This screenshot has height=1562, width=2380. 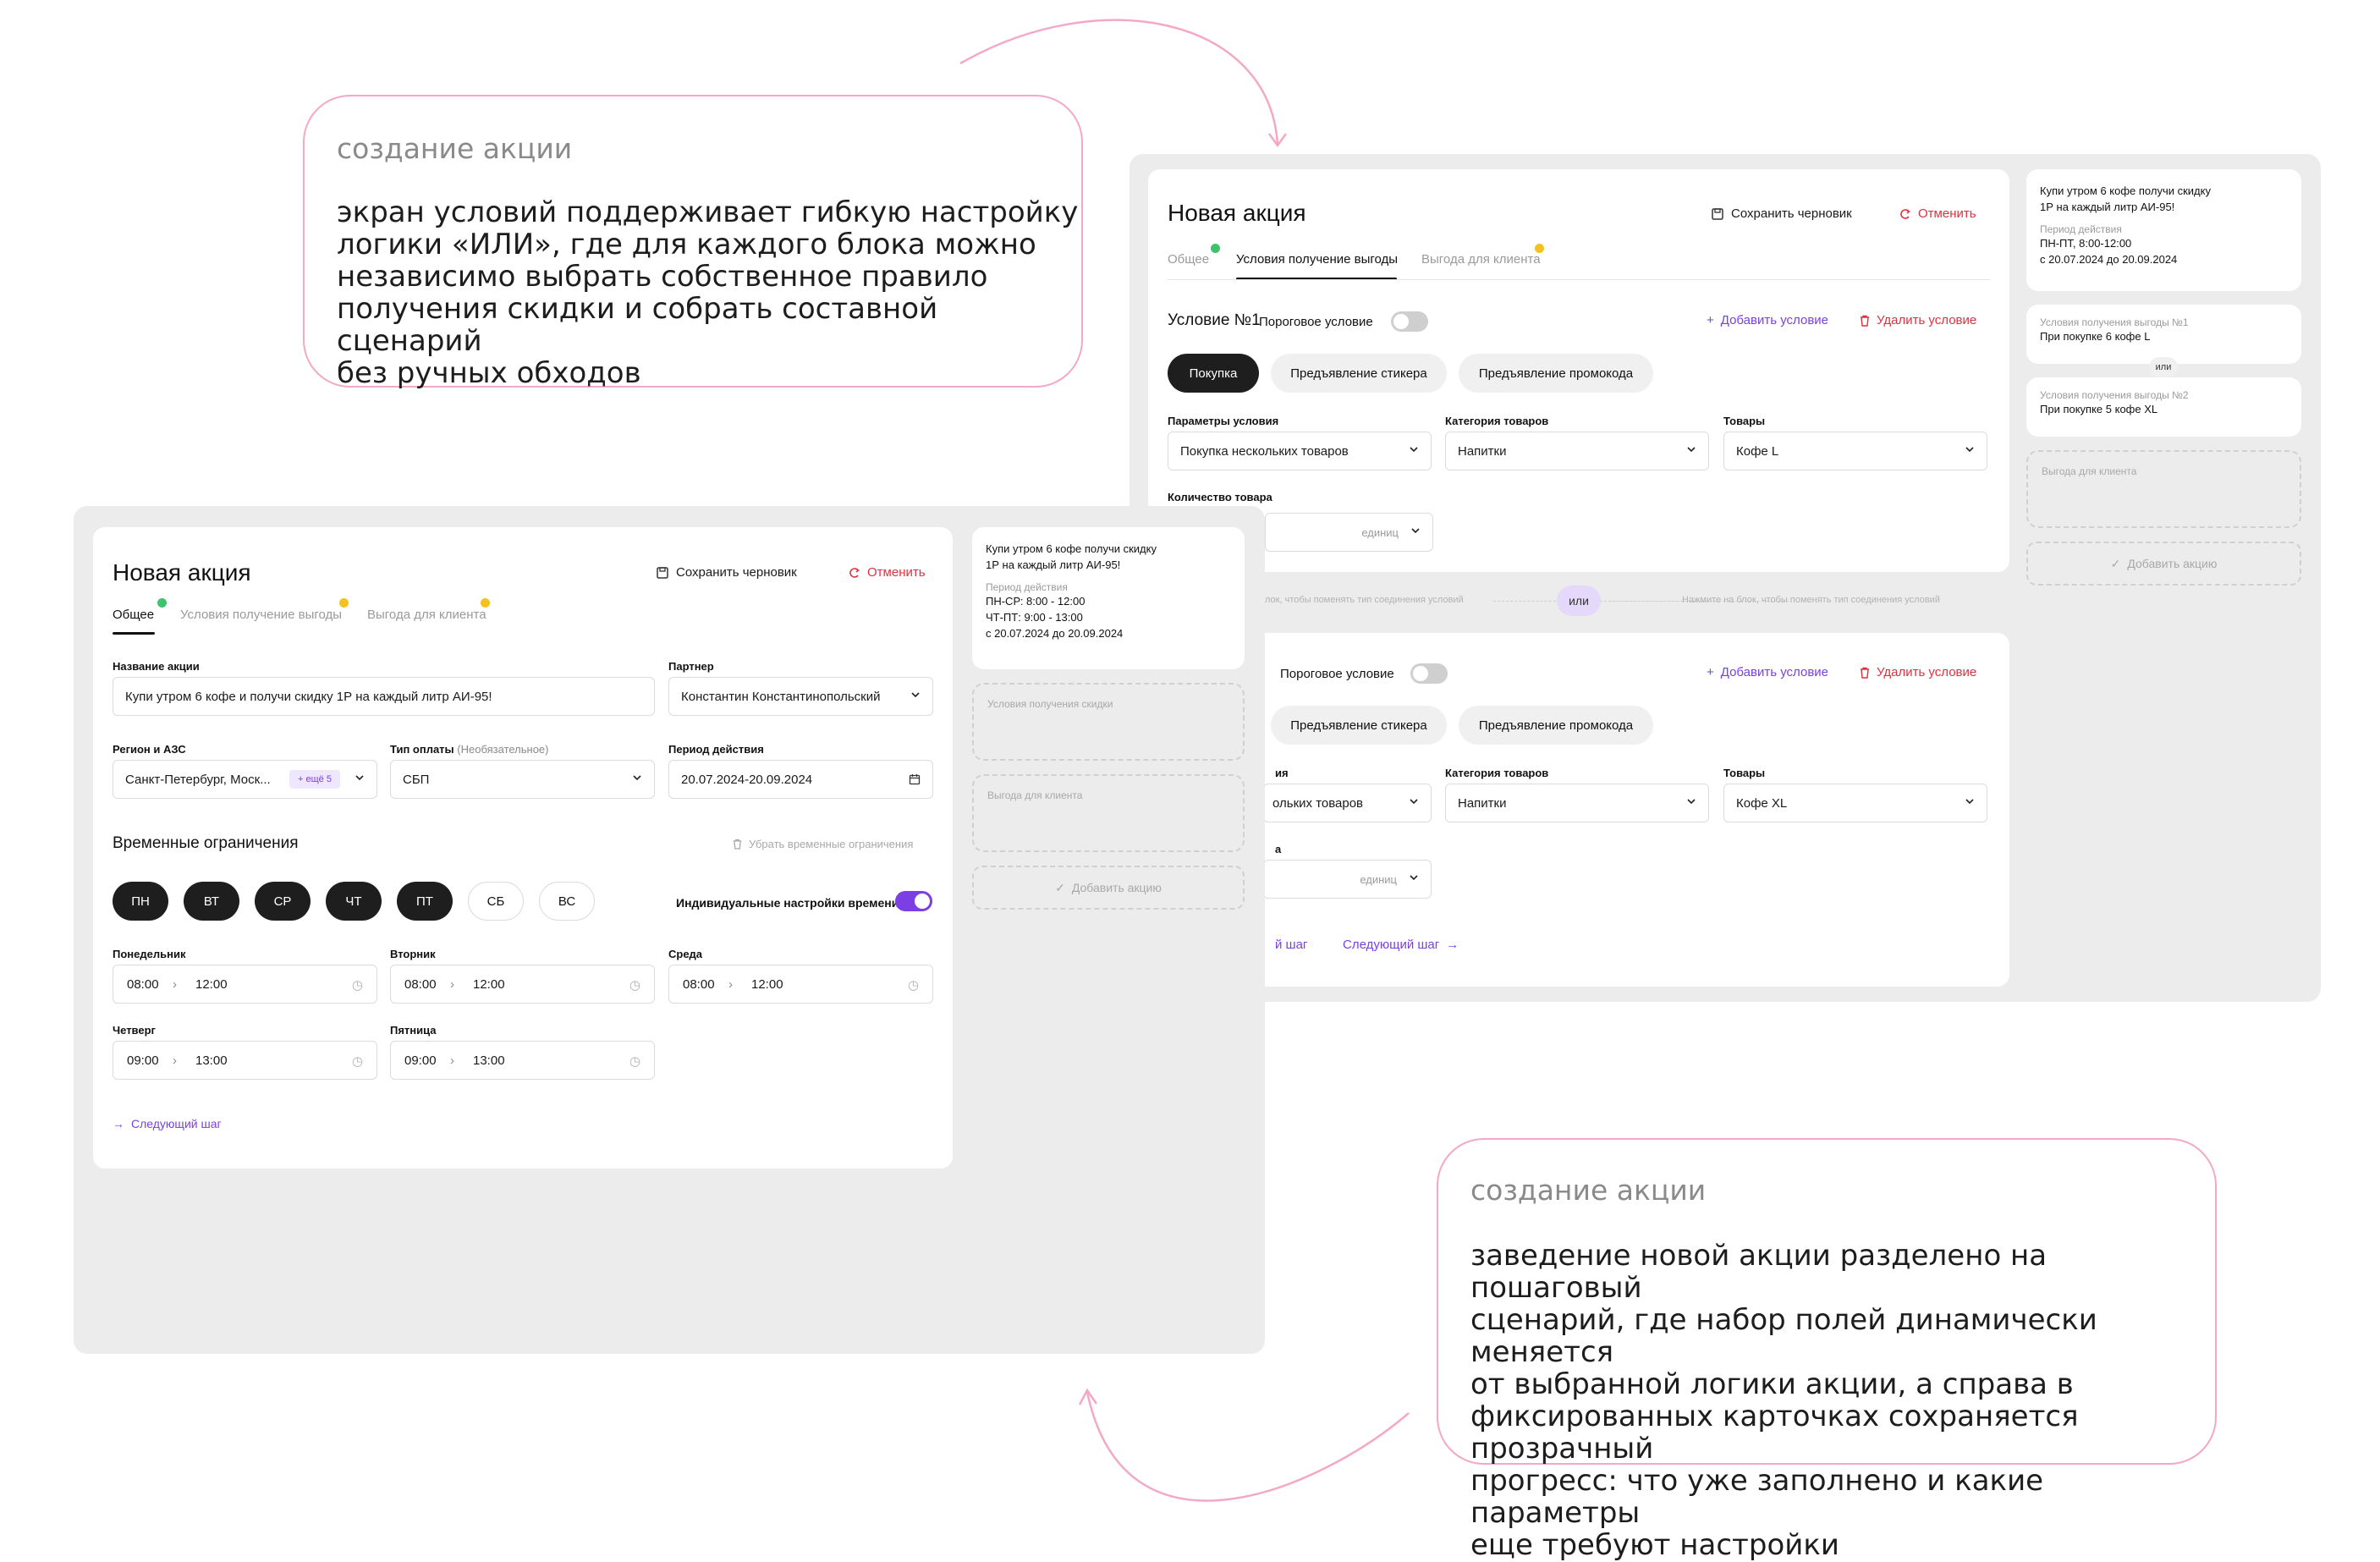 What do you see at coordinates (1213, 373) in the screenshot?
I see `condition-type-purchase: Покупка` at bounding box center [1213, 373].